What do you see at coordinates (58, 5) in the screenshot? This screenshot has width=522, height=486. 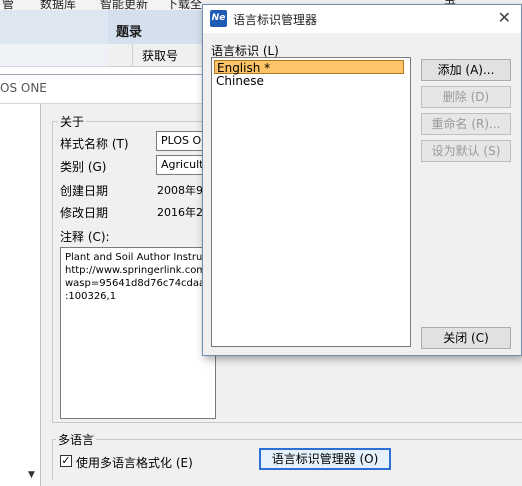 I see `menu-item-database: 数据库` at bounding box center [58, 5].